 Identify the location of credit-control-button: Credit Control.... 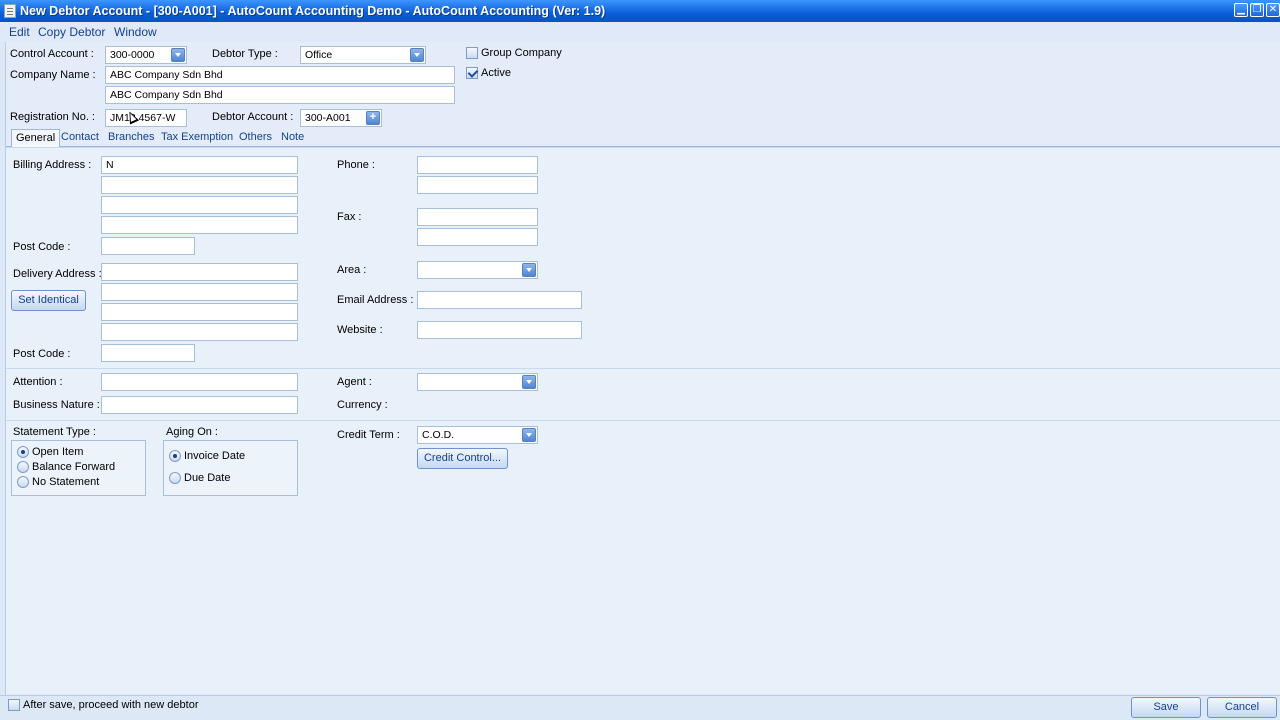
(462, 458).